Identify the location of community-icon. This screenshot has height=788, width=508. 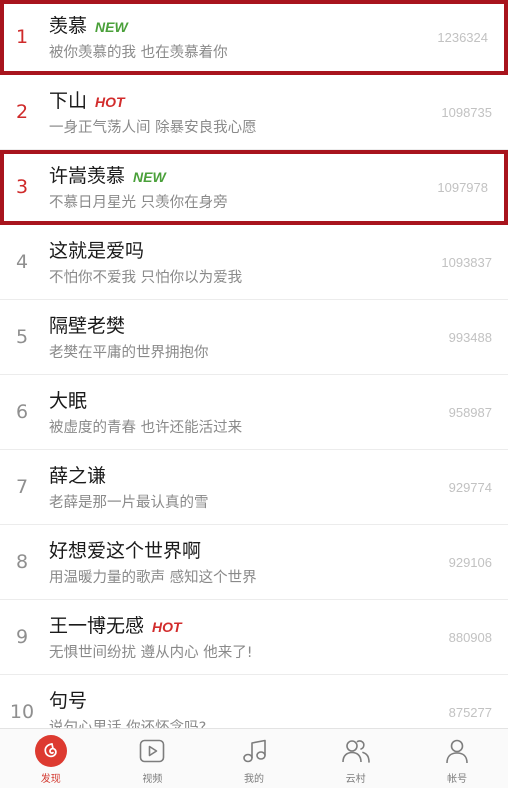
(356, 751).